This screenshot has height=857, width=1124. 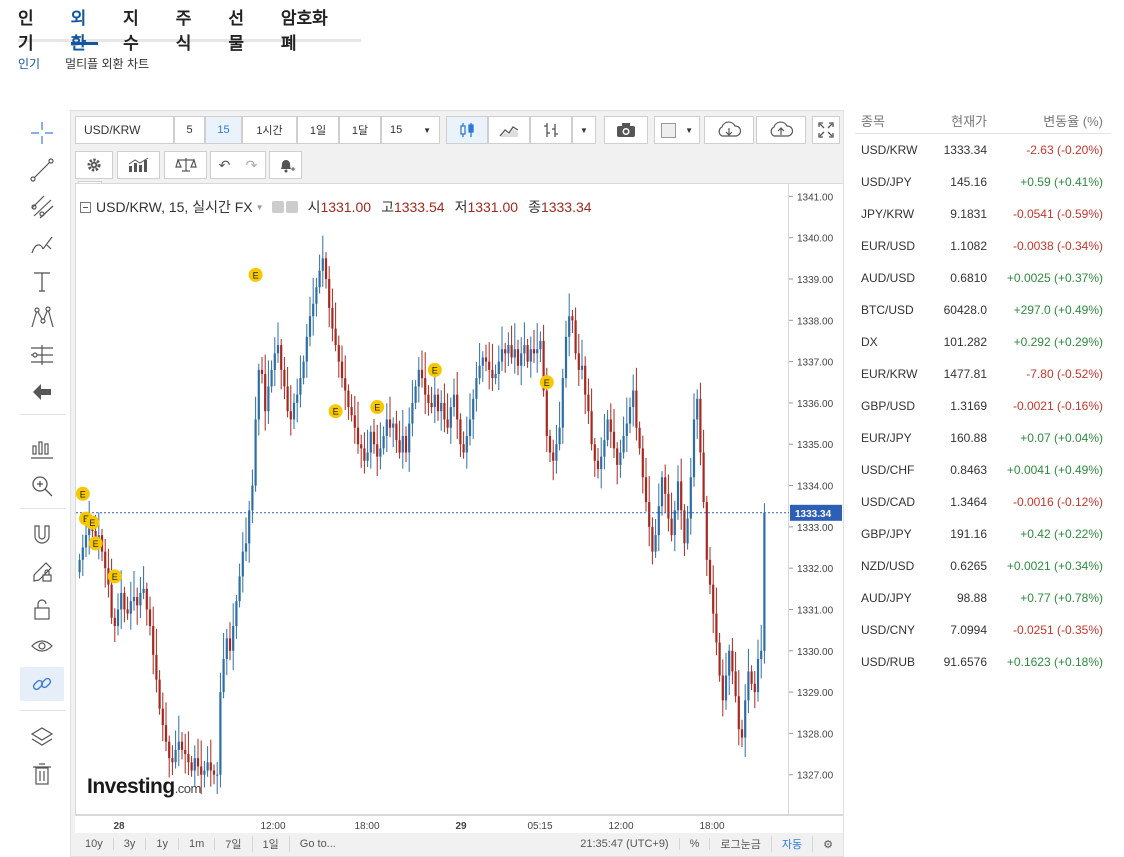 What do you see at coordinates (781, 130) in the screenshot?
I see `save-layout-button` at bounding box center [781, 130].